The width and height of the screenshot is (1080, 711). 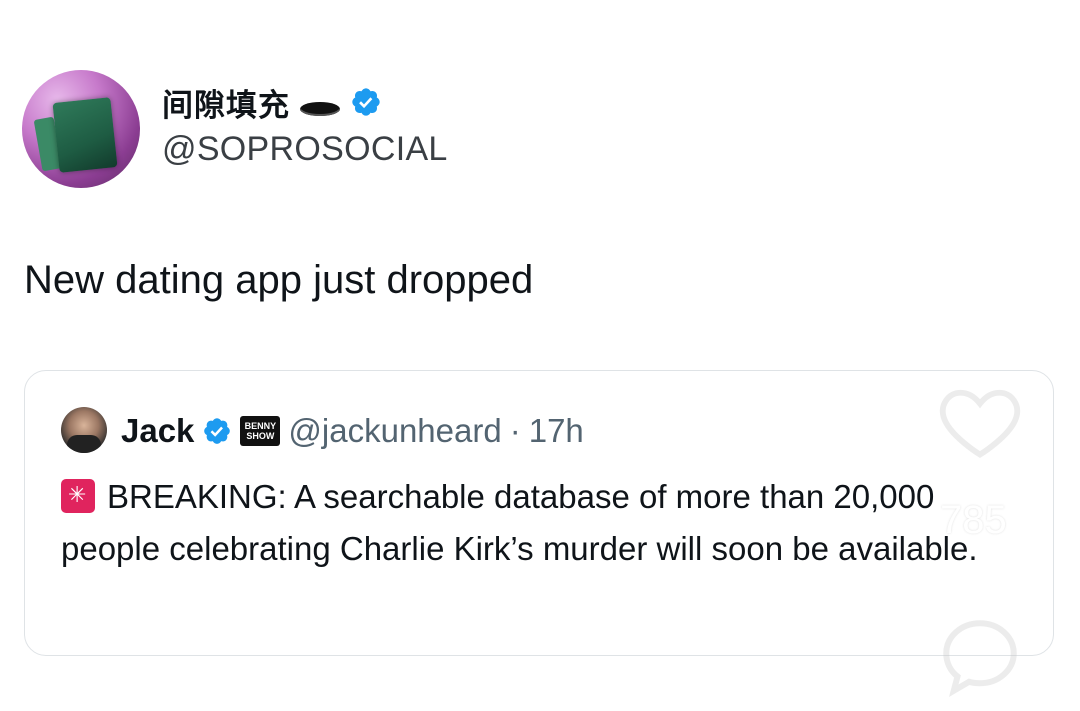 What do you see at coordinates (980, 657) in the screenshot?
I see `comment-bubble-icon` at bounding box center [980, 657].